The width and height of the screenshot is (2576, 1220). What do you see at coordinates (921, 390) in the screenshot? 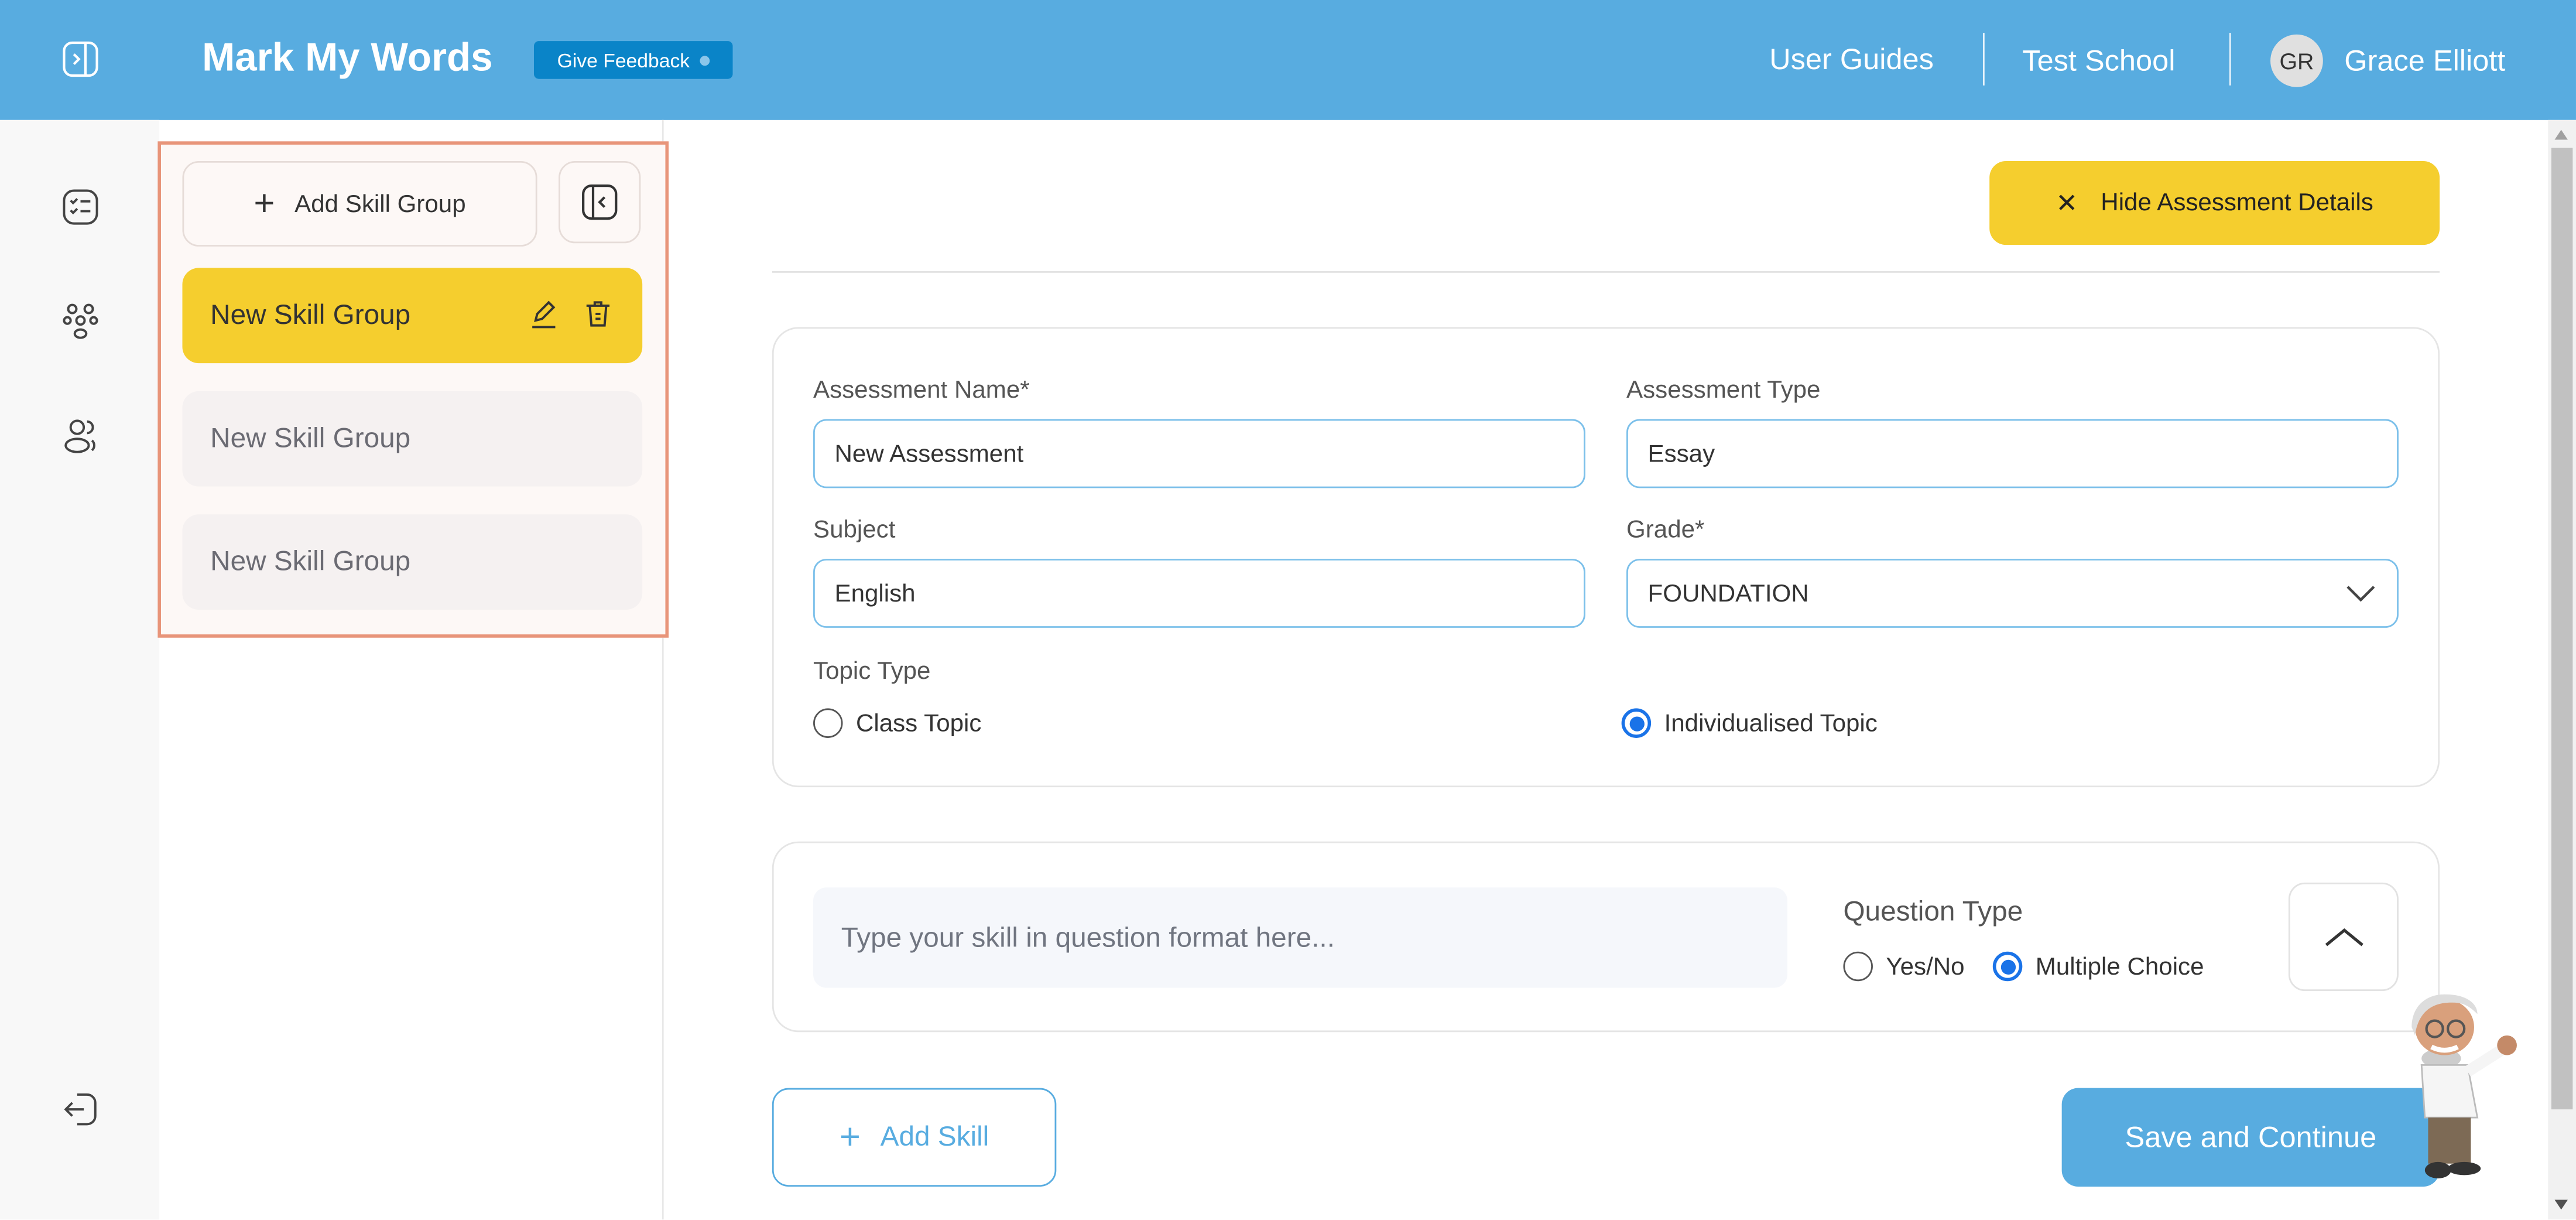
I see `assessment-name-label: Assessment Name*` at bounding box center [921, 390].